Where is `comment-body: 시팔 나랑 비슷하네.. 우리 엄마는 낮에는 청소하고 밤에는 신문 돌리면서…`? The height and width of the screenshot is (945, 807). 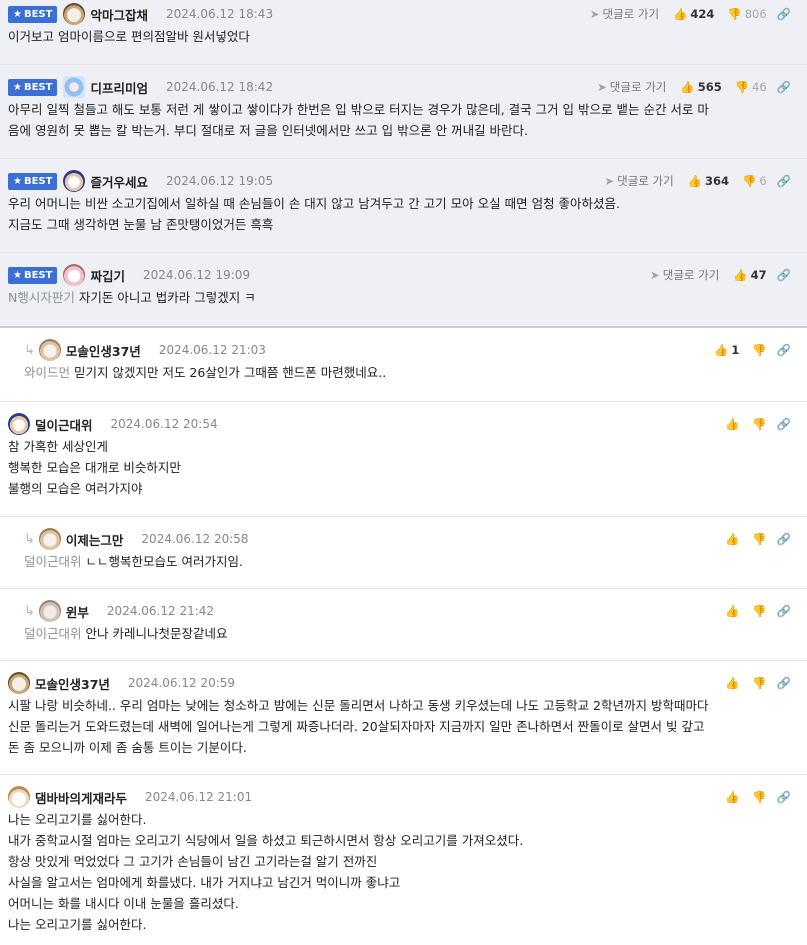 comment-body: 시팔 나랑 비슷하네.. 우리 엄마는 낮에는 청소하고 밤에는 신문 돌리면서… is located at coordinates (403, 729).